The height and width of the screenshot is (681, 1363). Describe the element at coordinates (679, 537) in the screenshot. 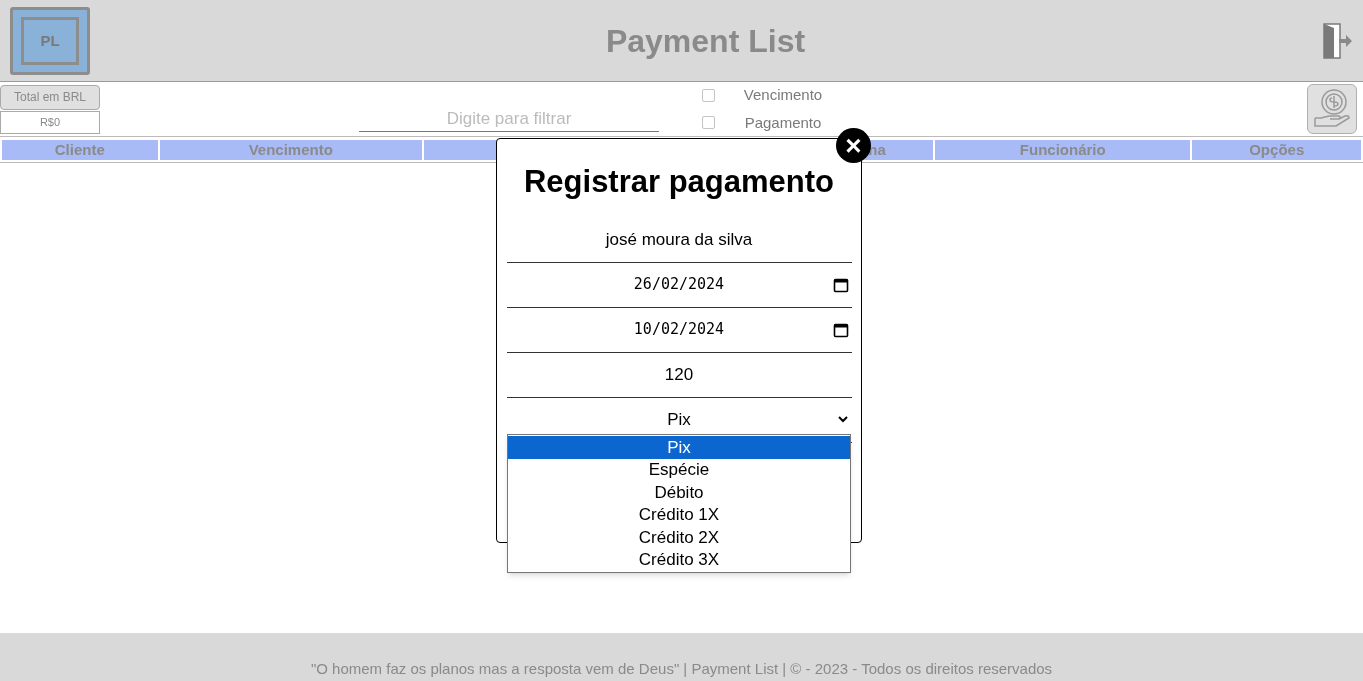

I see `dropdown-option: Crédito 2X` at that location.